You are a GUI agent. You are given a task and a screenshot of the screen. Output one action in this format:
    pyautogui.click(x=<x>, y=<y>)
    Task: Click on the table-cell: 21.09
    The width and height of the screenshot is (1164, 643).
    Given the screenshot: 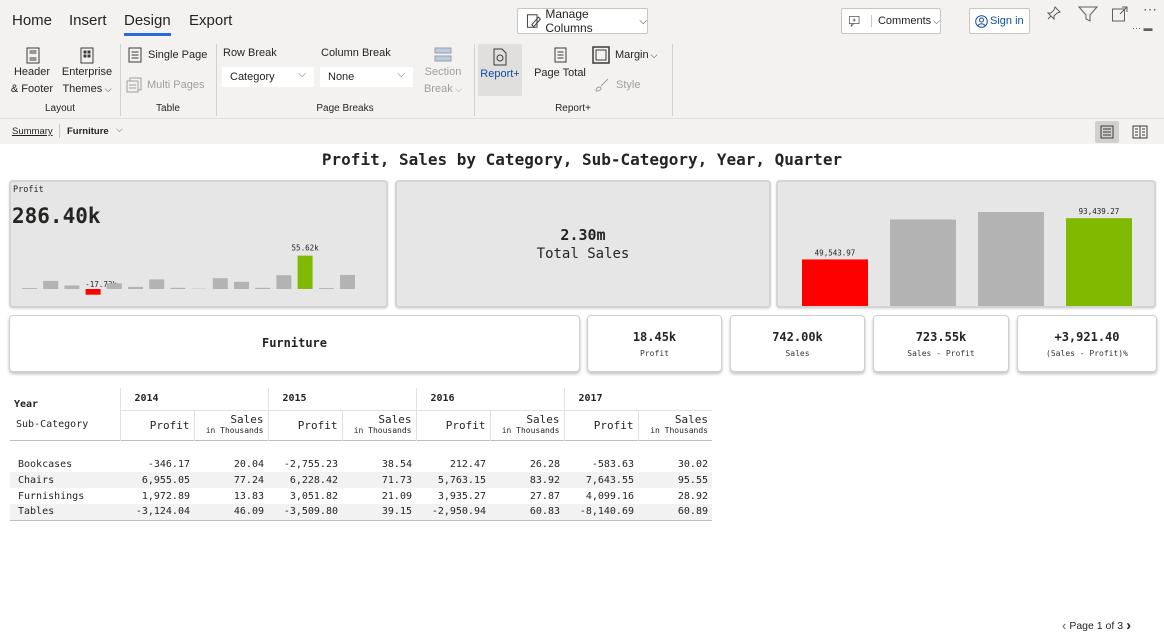 What is the action you would take?
    pyautogui.click(x=396, y=496)
    